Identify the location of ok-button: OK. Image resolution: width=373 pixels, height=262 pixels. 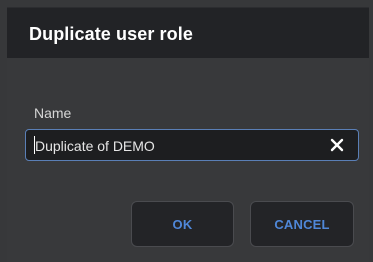
(182, 224).